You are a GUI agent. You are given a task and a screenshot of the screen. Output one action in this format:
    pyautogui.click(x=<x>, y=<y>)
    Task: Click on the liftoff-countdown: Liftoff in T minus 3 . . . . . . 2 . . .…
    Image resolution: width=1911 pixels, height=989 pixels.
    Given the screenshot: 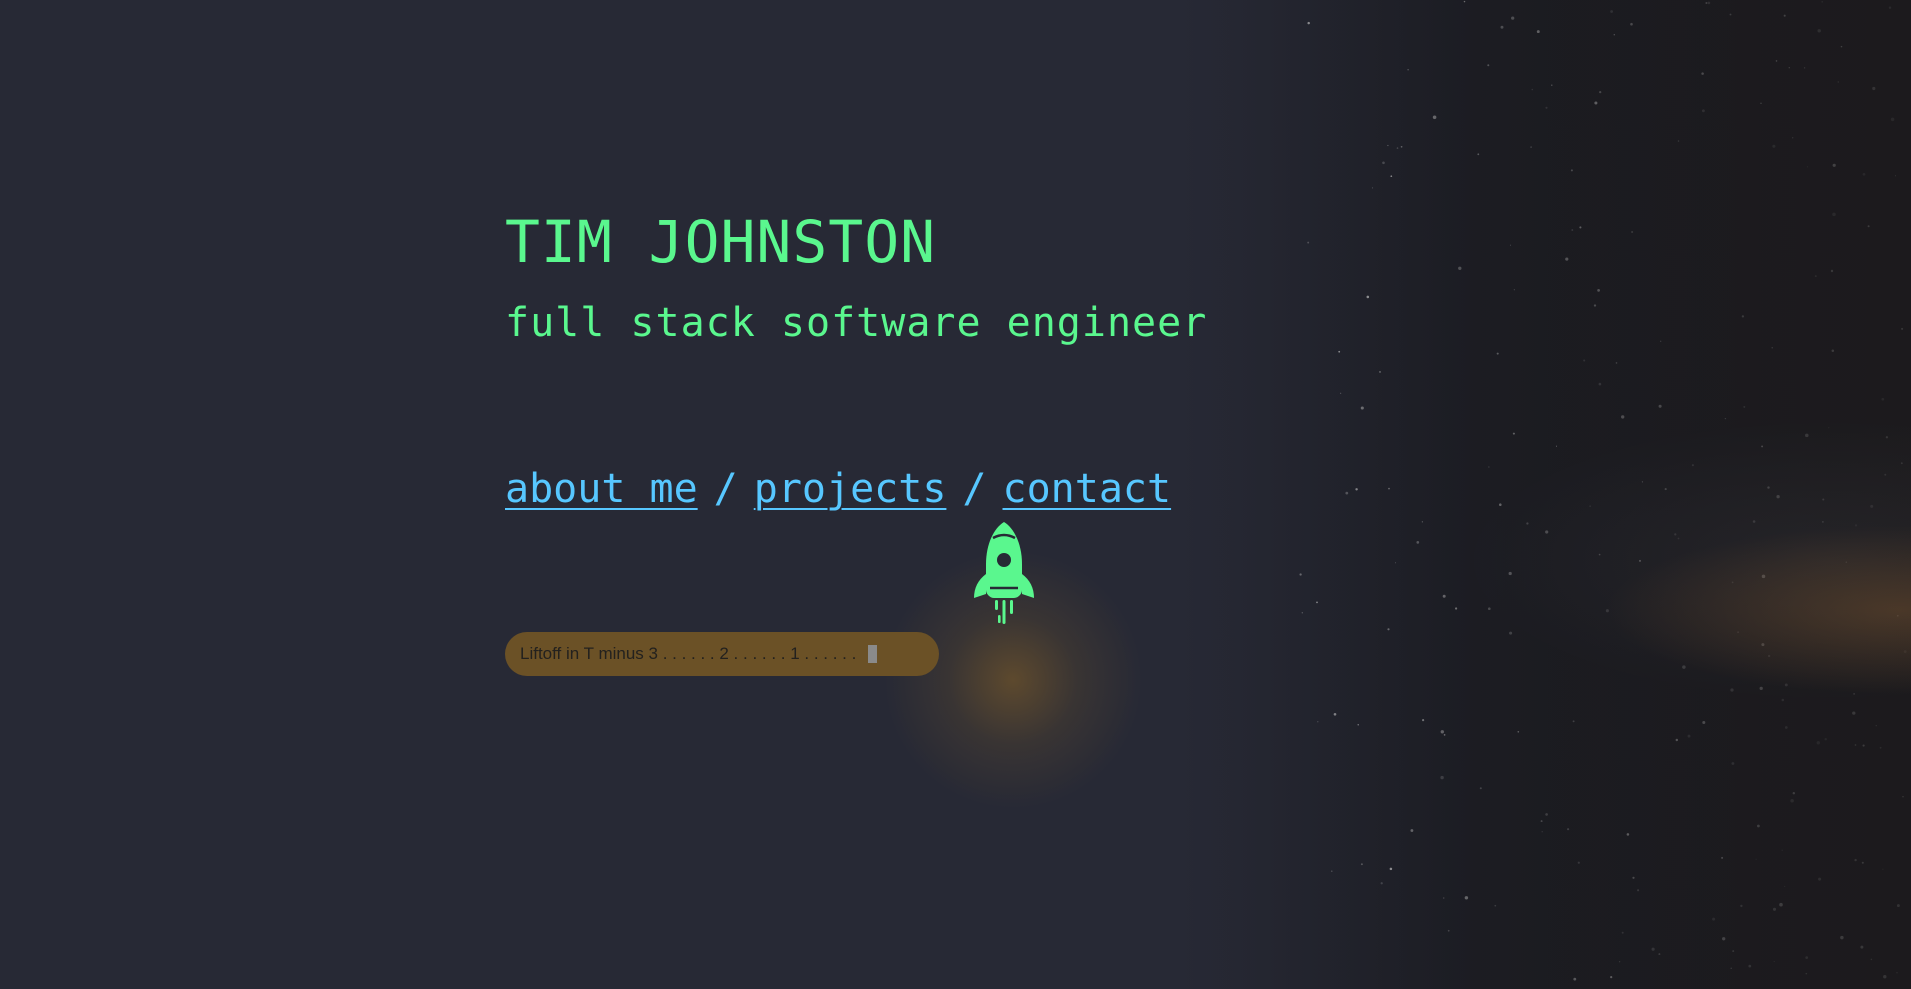 What is the action you would take?
    pyautogui.click(x=722, y=654)
    